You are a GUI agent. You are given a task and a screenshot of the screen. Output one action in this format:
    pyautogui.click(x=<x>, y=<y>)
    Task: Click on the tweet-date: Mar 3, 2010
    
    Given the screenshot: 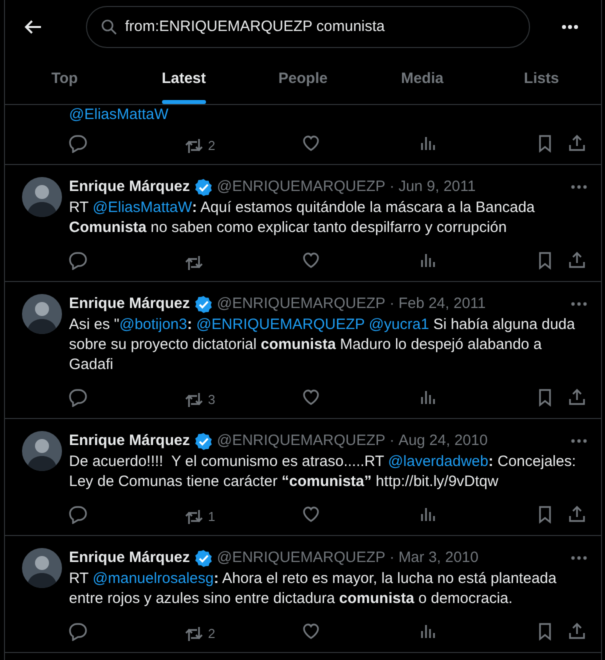 What is the action you would take?
    pyautogui.click(x=438, y=558)
    